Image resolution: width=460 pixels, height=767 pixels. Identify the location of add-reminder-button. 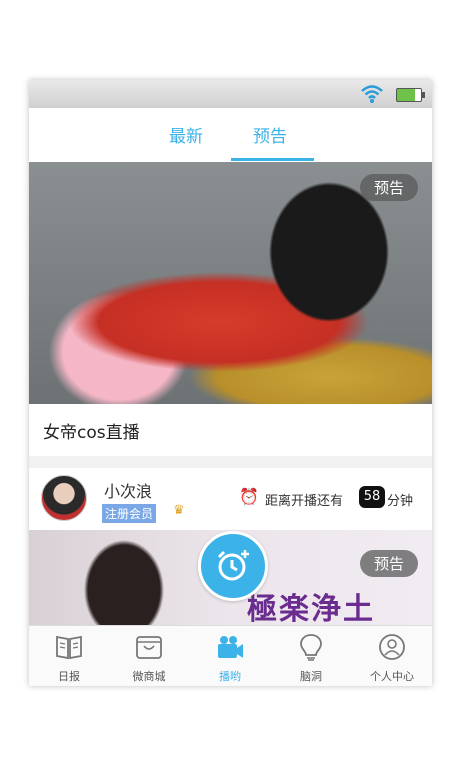
(233, 566).